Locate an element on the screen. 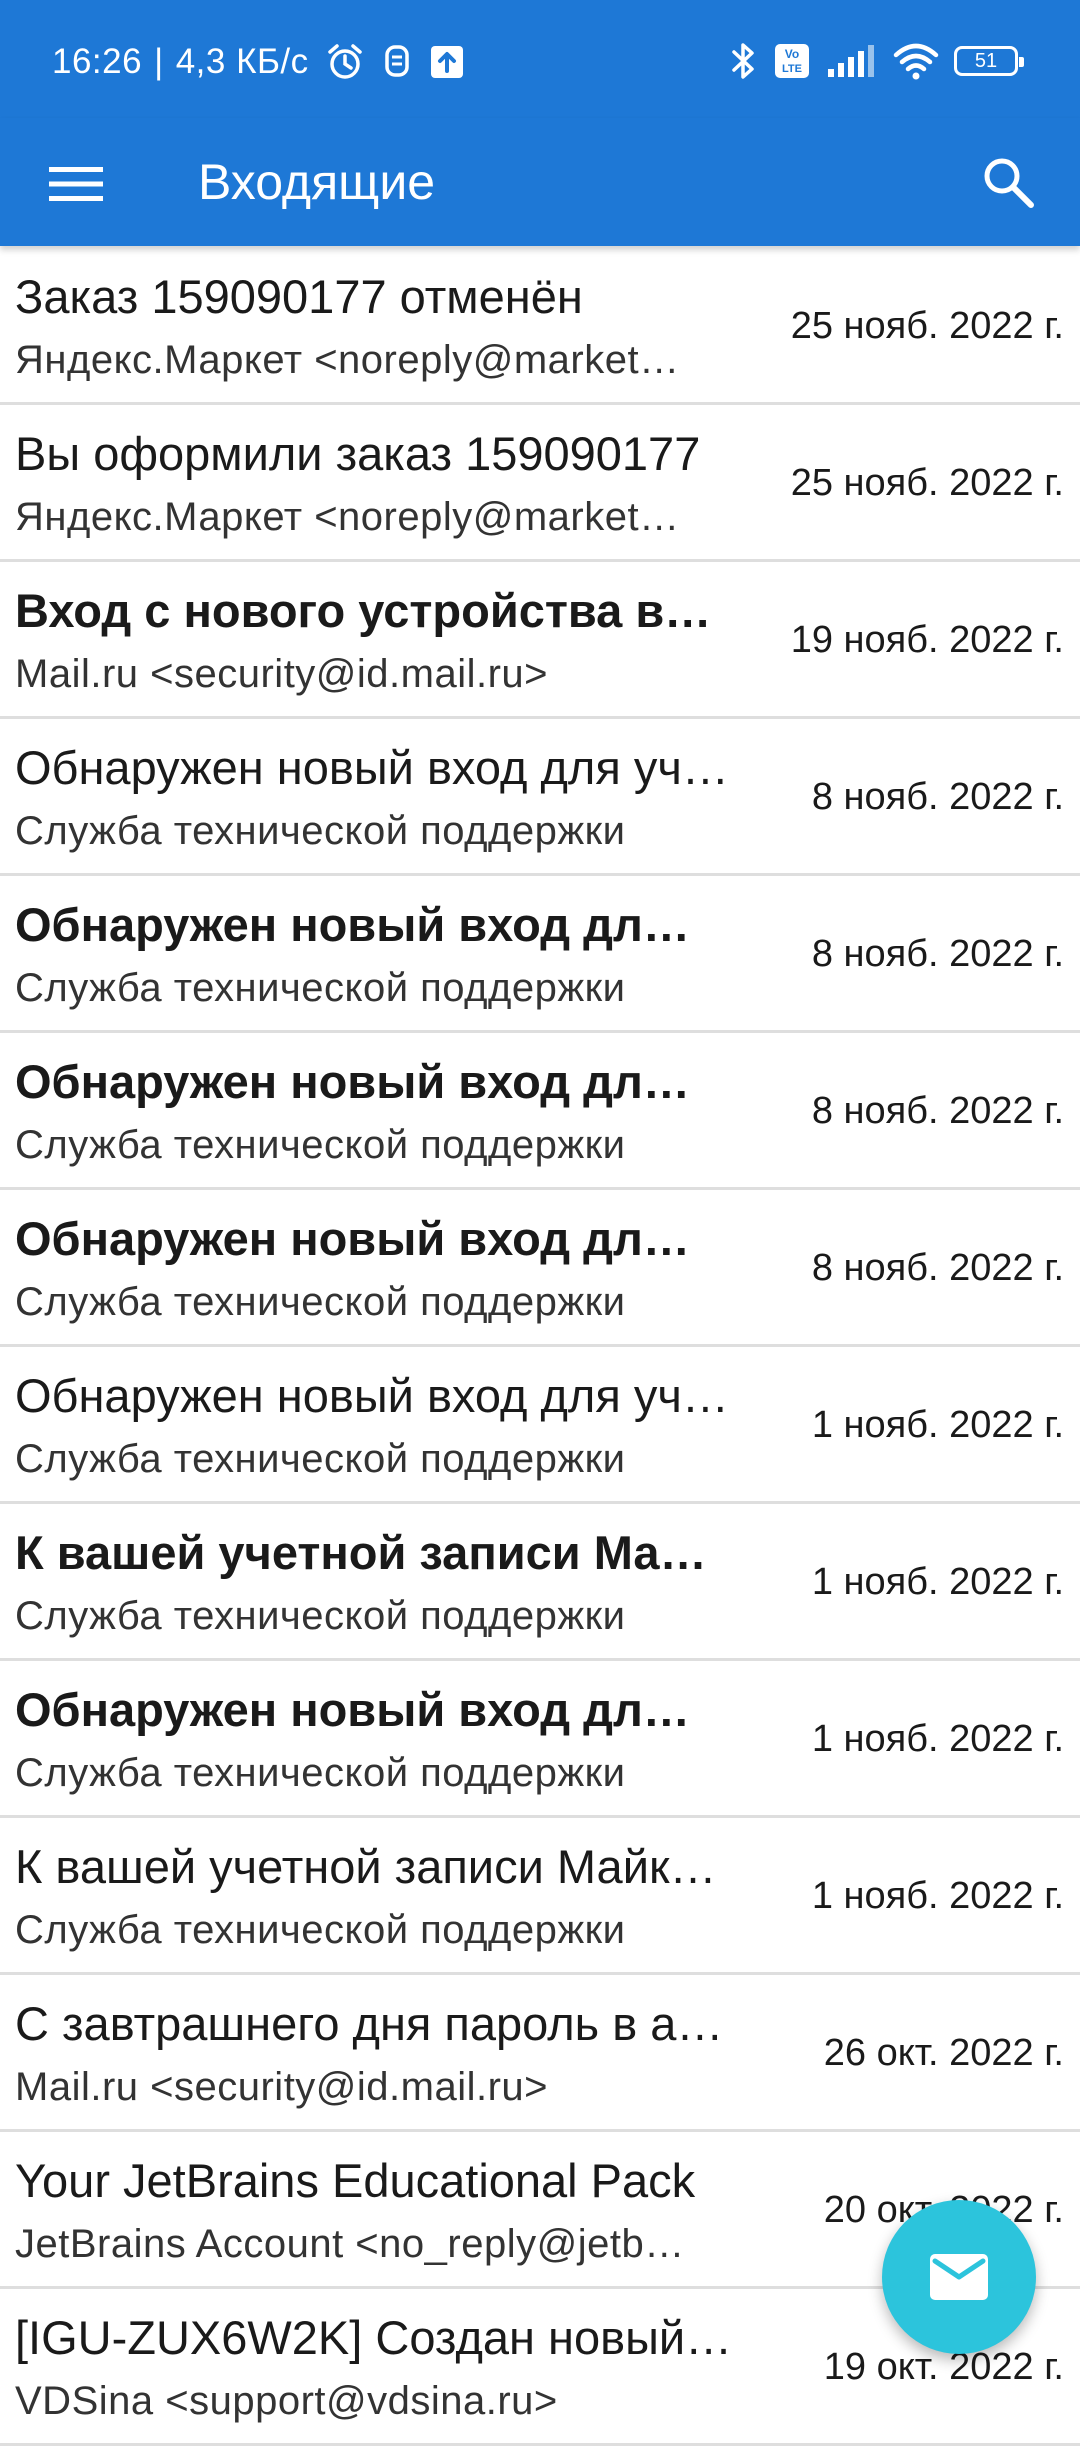  svg-text: LTE is located at coordinates (792, 69).